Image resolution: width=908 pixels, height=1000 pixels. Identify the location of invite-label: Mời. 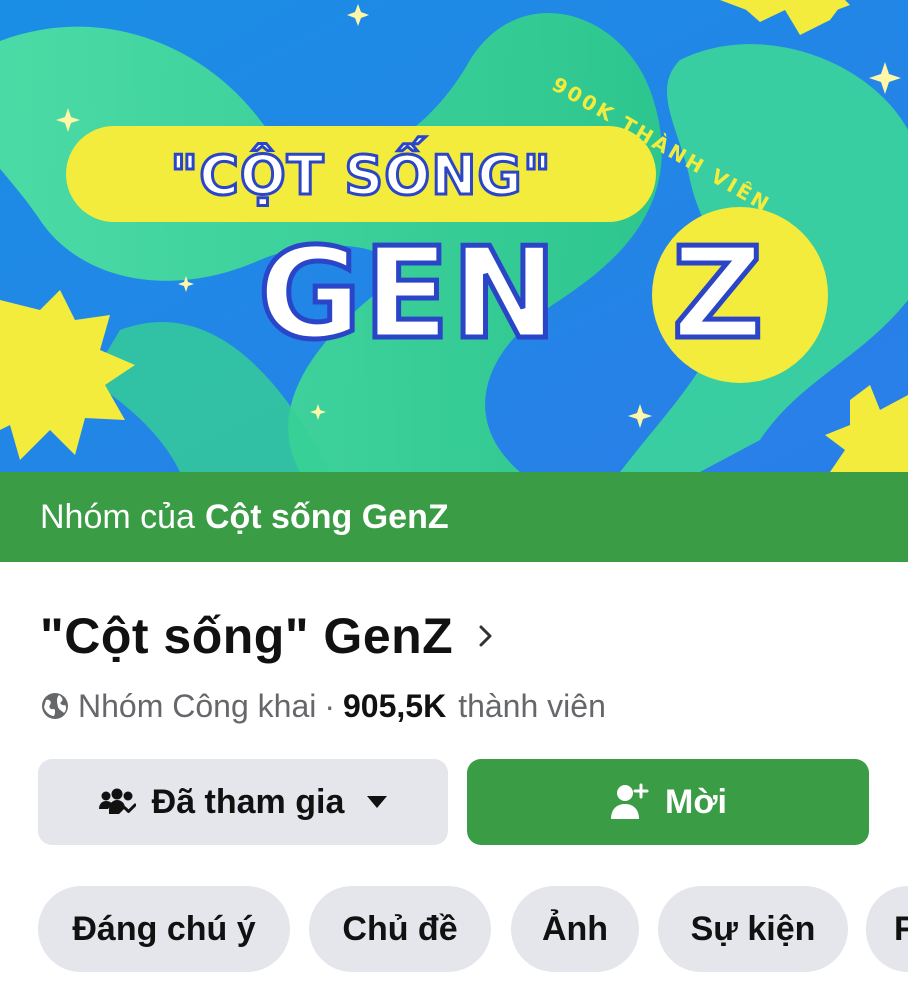
(696, 801).